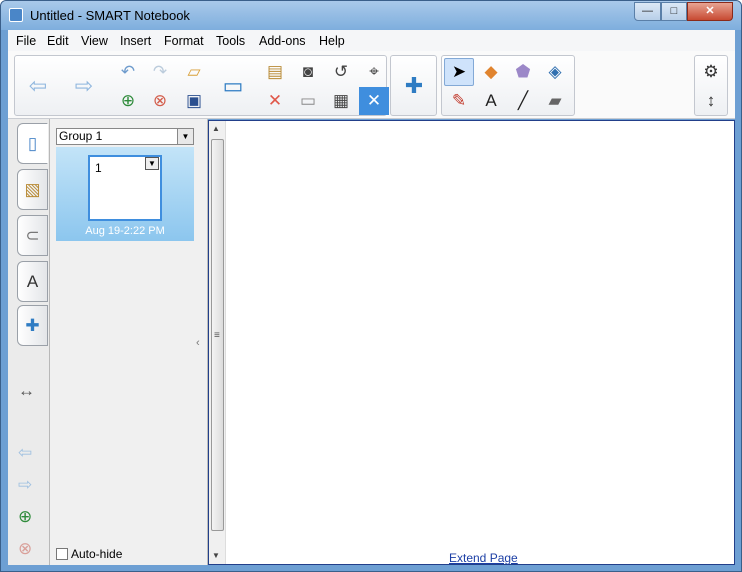  I want to click on text-icon: A, so click(491, 101).